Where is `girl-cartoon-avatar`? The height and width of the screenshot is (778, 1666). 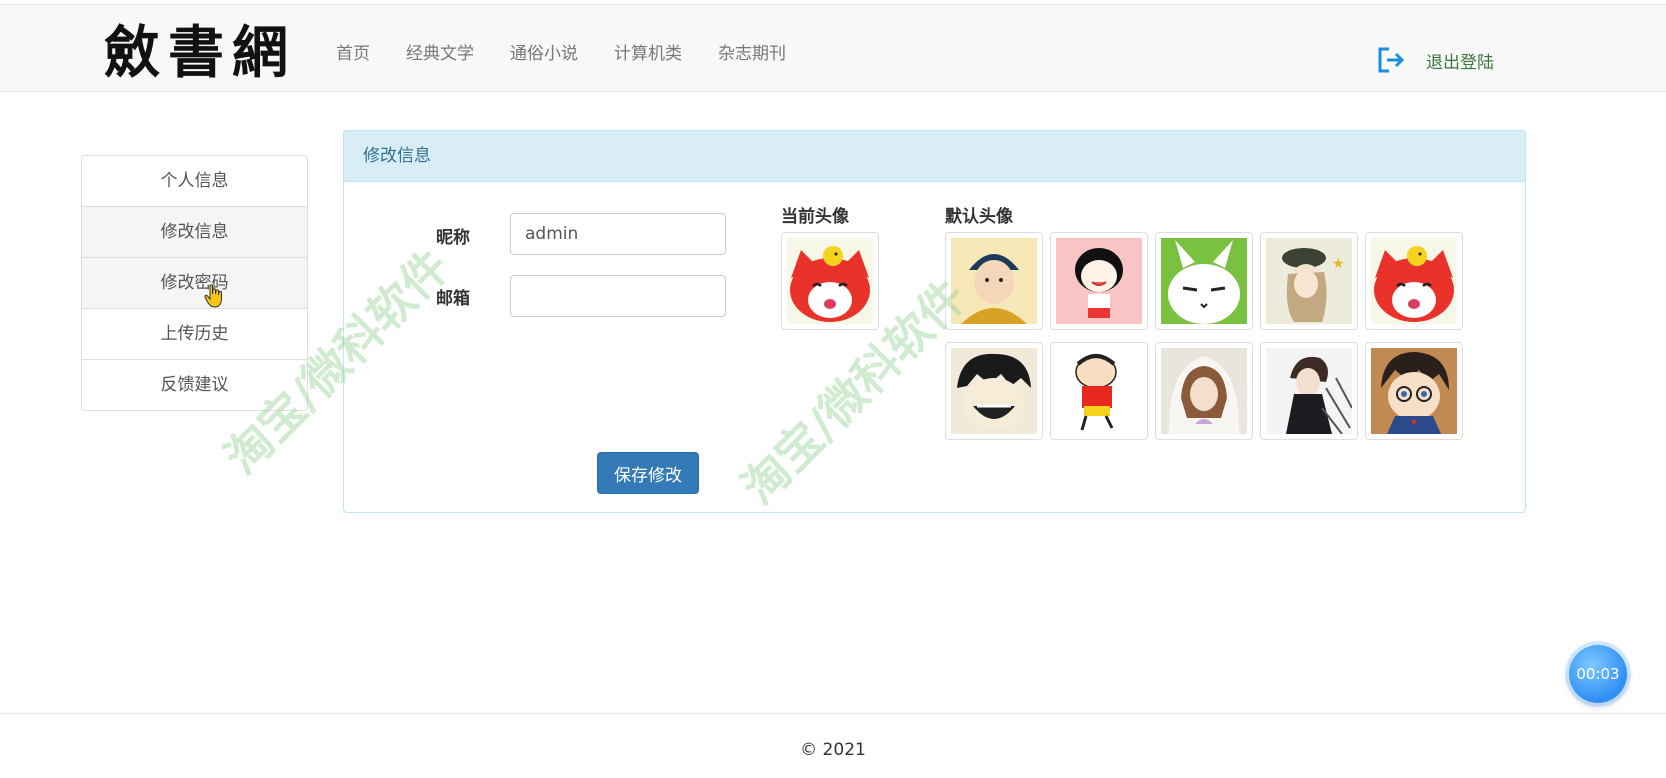 girl-cartoon-avatar is located at coordinates (1099, 281).